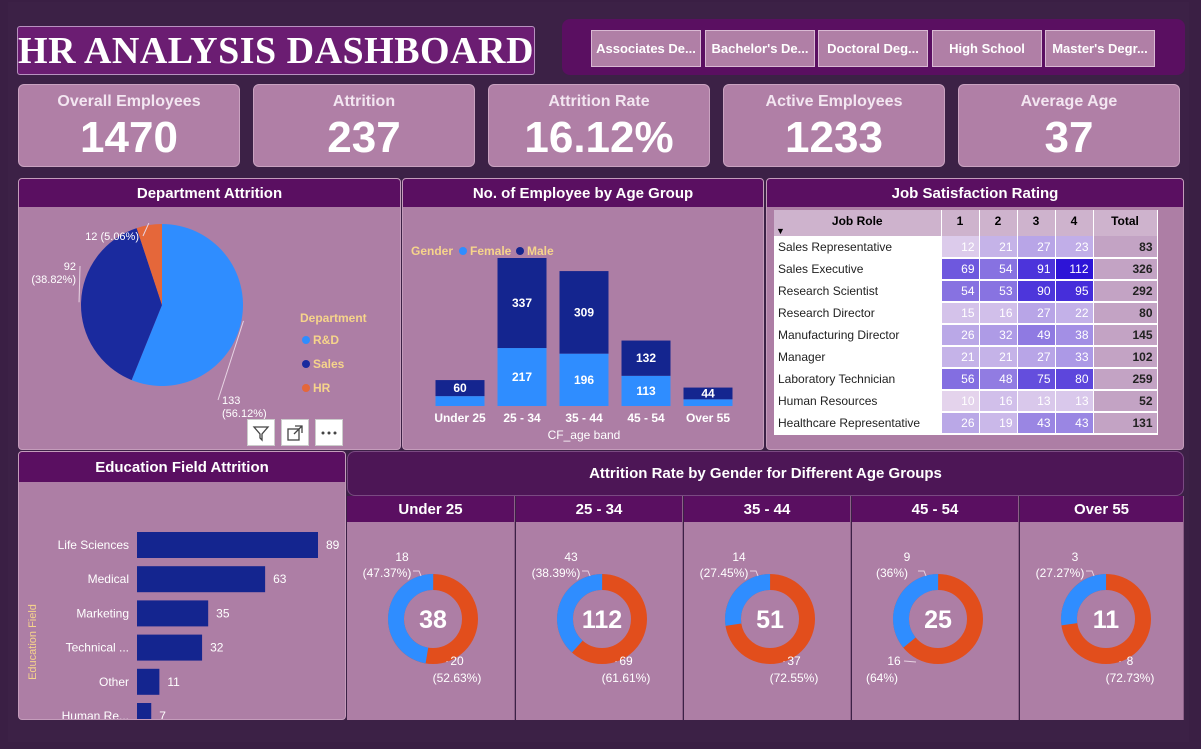  Describe the element at coordinates (1036, 223) in the screenshot. I see `matrix-header-cell: 3` at that location.